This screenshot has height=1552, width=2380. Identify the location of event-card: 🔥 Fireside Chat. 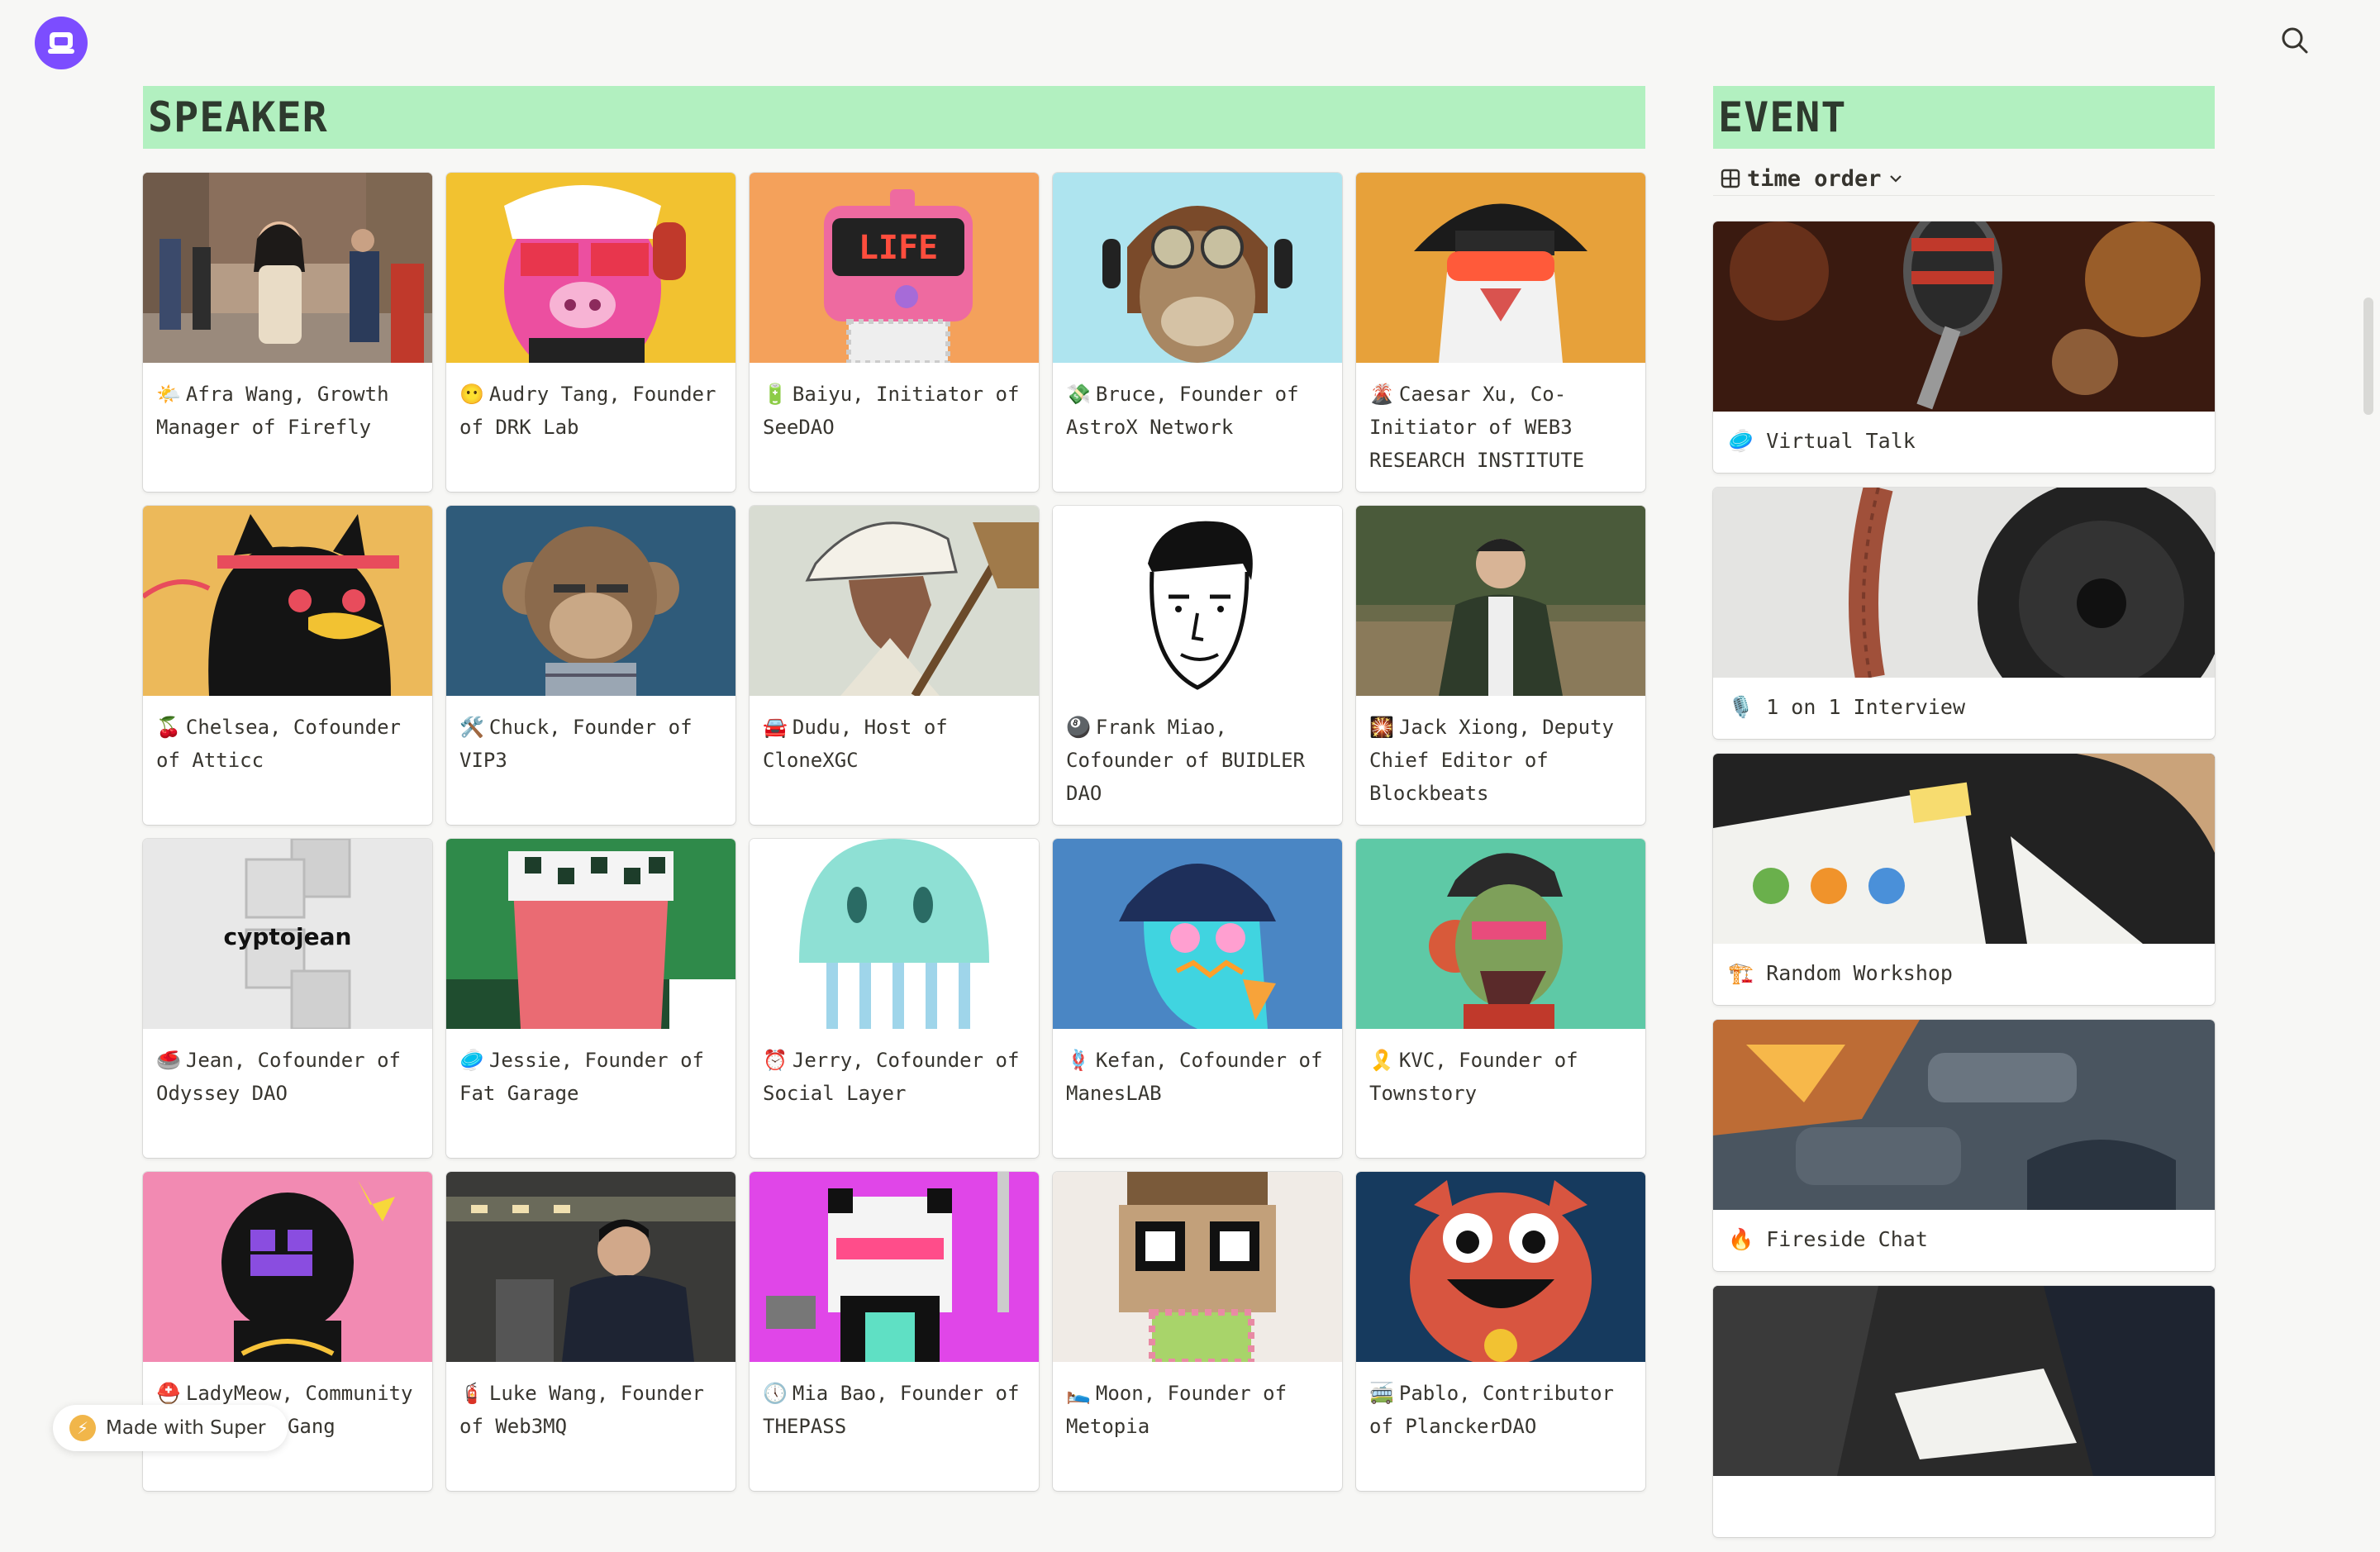
(1964, 1145).